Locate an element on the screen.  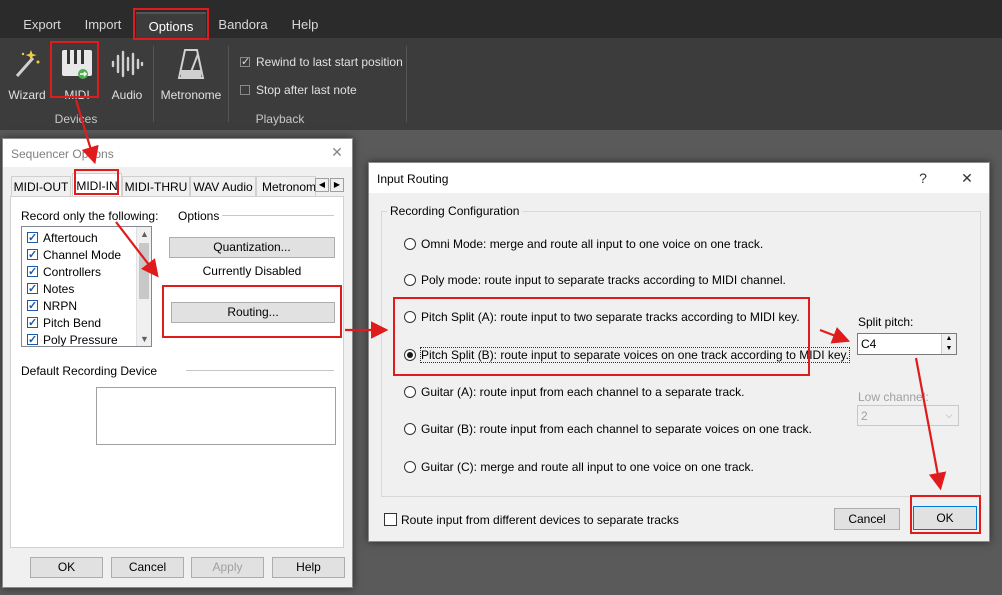
list-item: Pitch Bend is located at coordinates (64, 323).